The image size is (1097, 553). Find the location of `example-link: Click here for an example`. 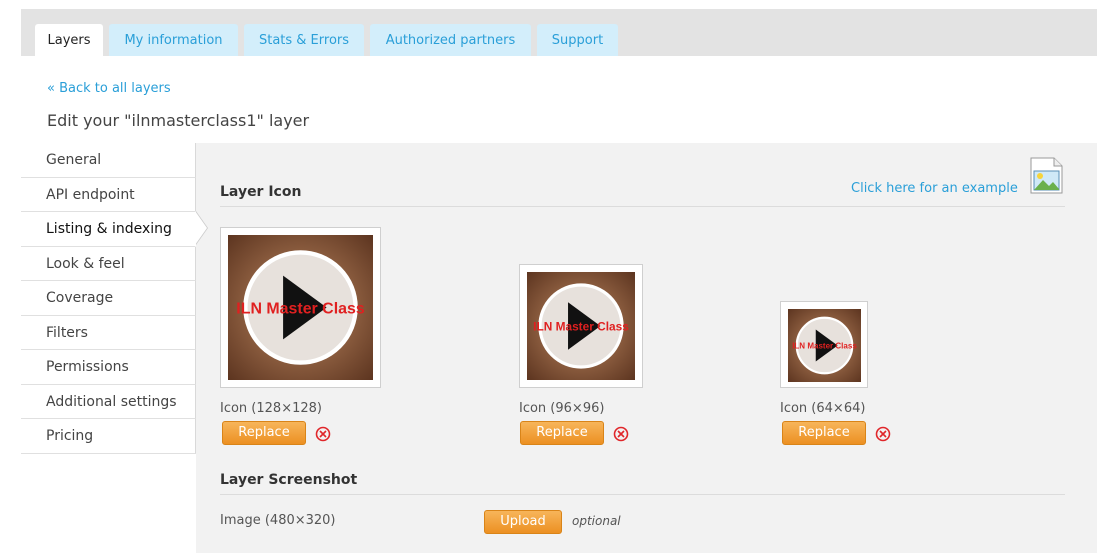

example-link: Click here for an example is located at coordinates (934, 188).